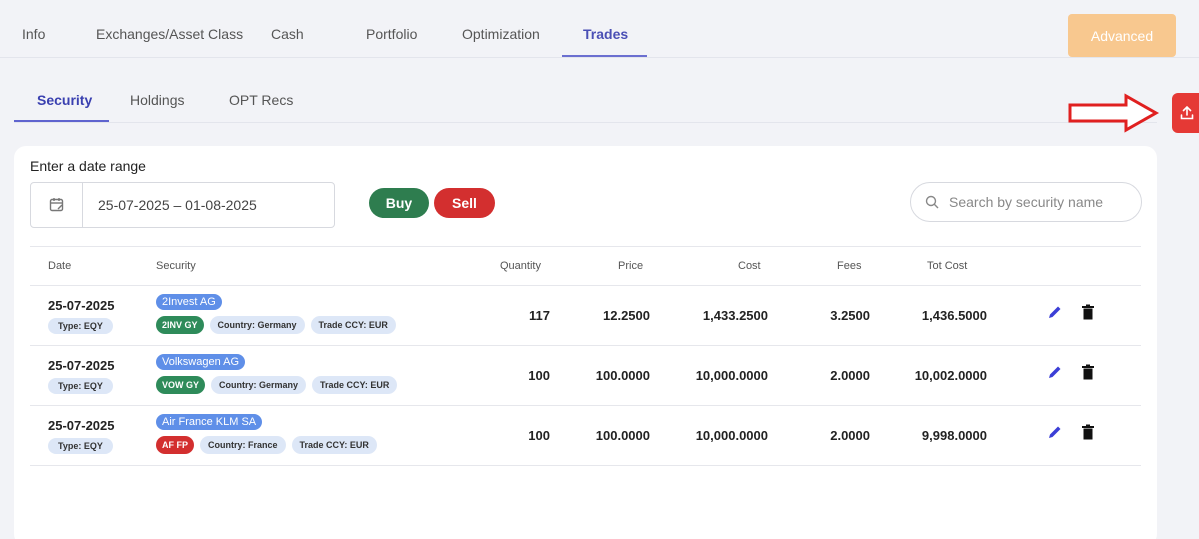 The height and width of the screenshot is (539, 1199). I want to click on subtab-security: Security, so click(64, 100).